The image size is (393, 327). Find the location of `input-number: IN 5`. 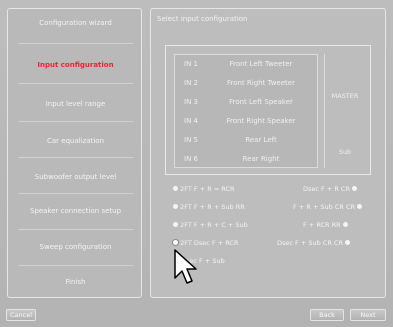

input-number: IN 5 is located at coordinates (191, 140).